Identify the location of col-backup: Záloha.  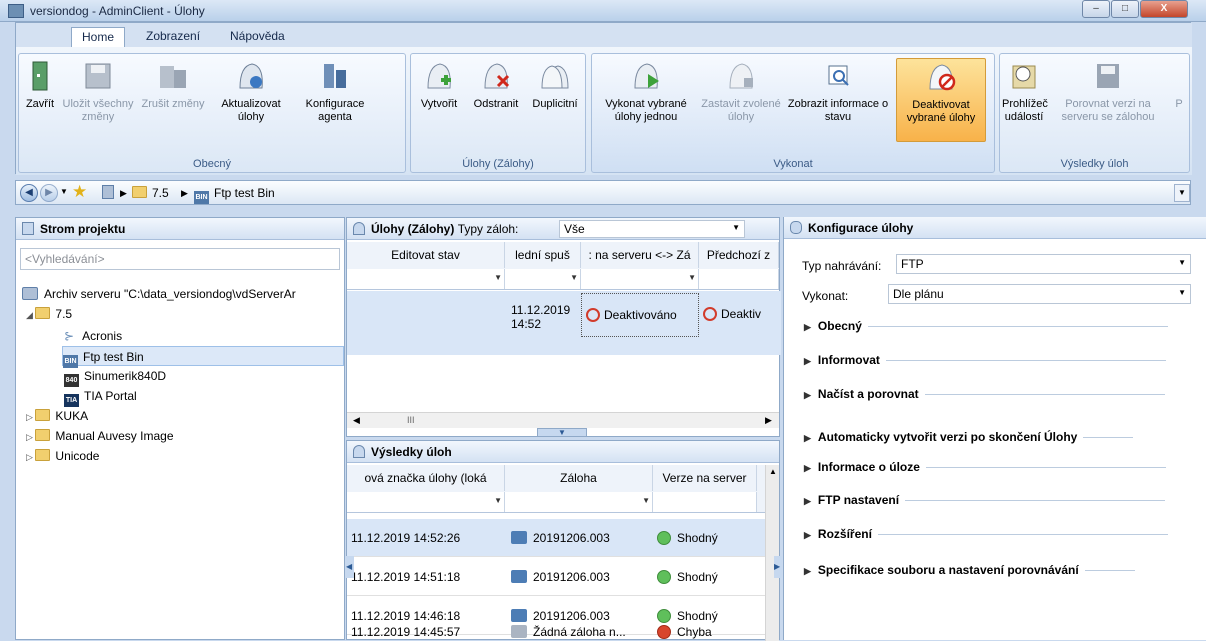
(579, 478).